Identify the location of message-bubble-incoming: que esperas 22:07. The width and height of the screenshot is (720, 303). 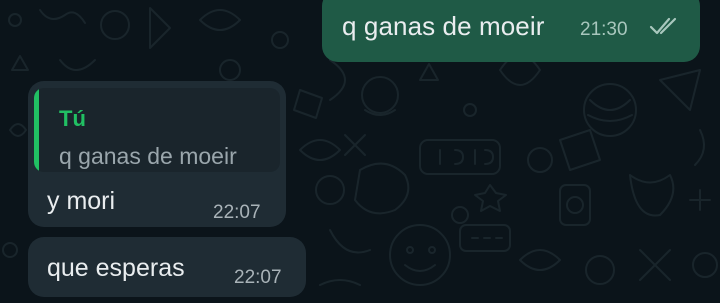
(167, 267).